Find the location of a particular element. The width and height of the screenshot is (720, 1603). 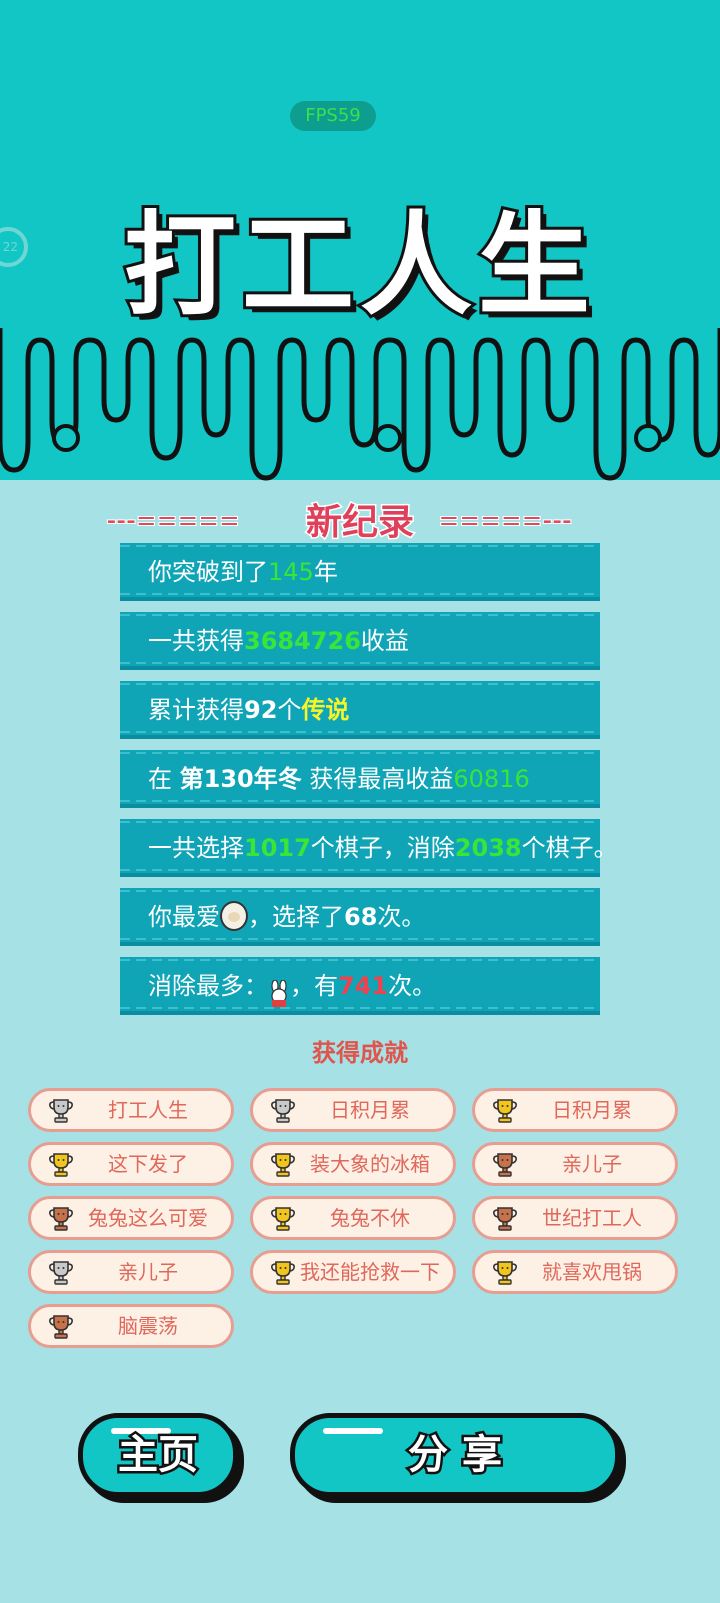

achievements-title: 获得成就 is located at coordinates (360, 1053).